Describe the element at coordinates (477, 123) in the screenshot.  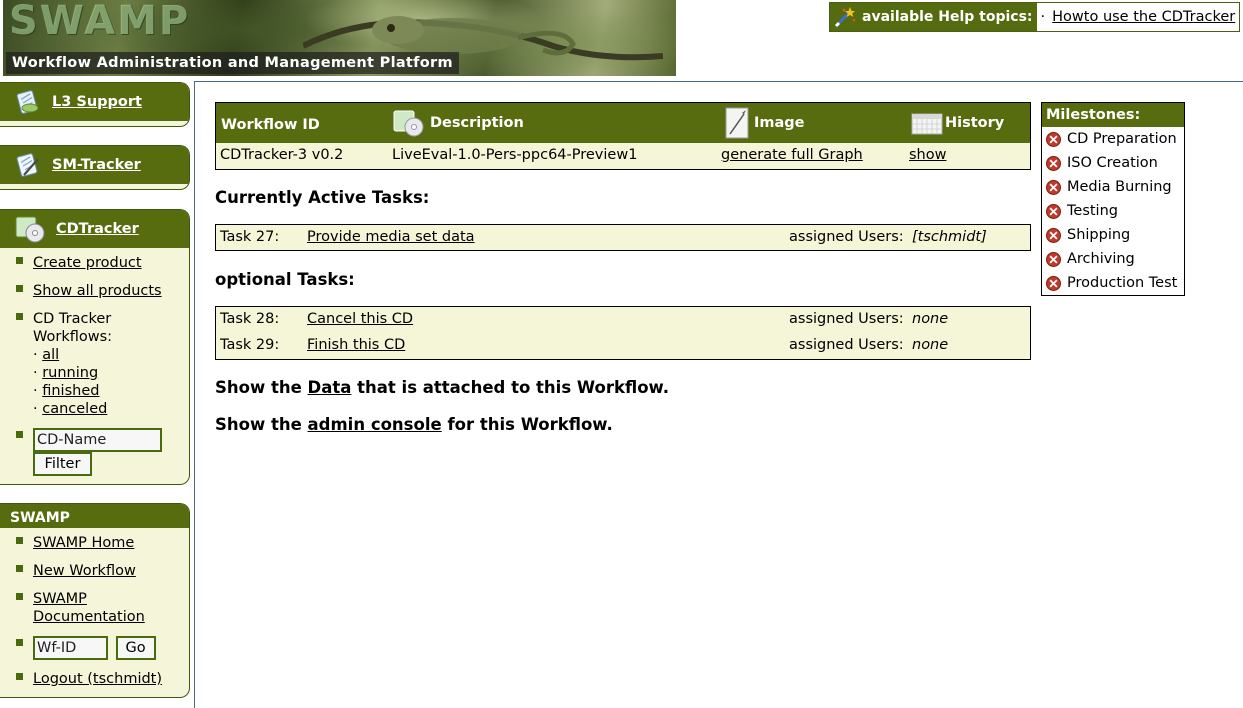
I see `description-header: Description` at that location.